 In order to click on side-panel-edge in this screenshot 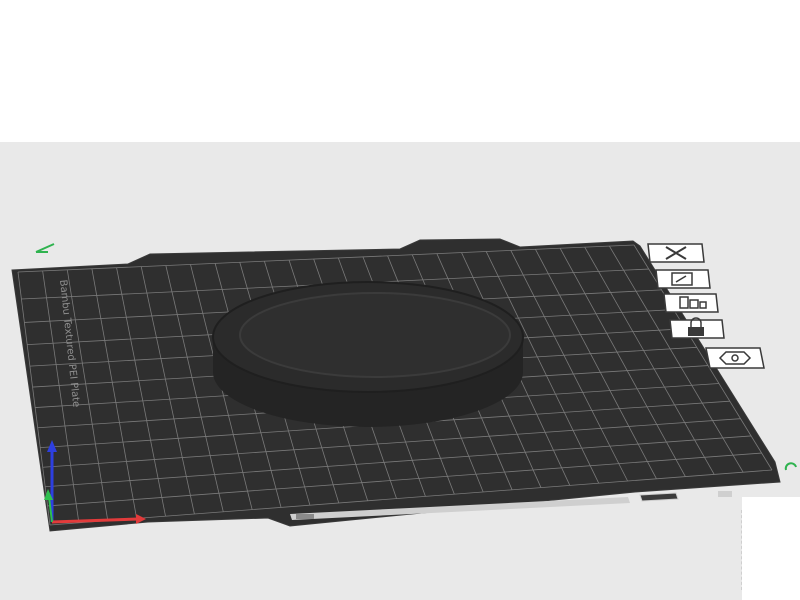, I will do `click(771, 548)`.